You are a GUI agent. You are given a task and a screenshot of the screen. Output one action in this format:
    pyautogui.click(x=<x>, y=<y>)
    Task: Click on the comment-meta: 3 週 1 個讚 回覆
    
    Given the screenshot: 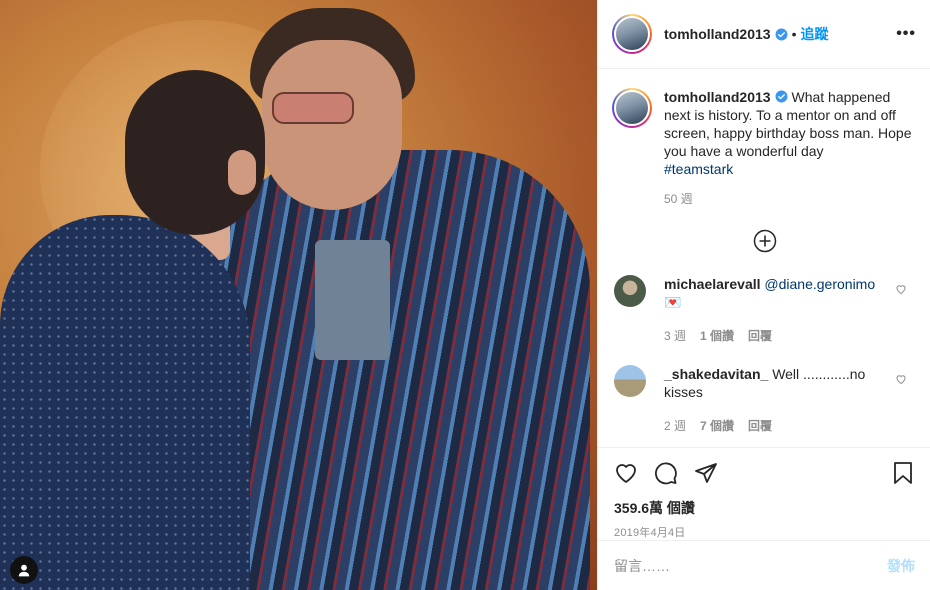 What is the action you would take?
    pyautogui.click(x=774, y=336)
    